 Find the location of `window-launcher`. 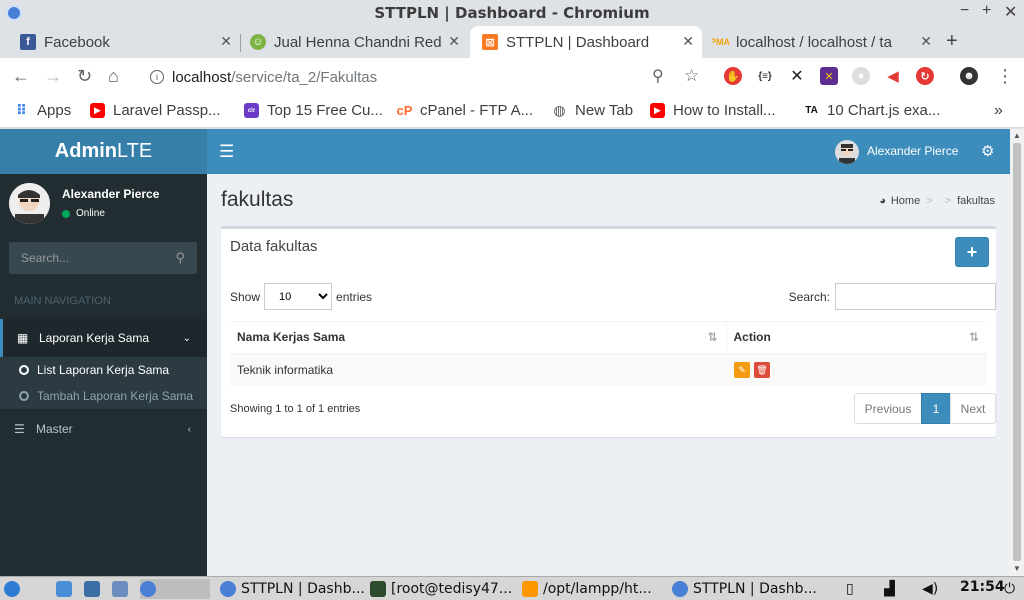

window-launcher is located at coordinates (122, 589).